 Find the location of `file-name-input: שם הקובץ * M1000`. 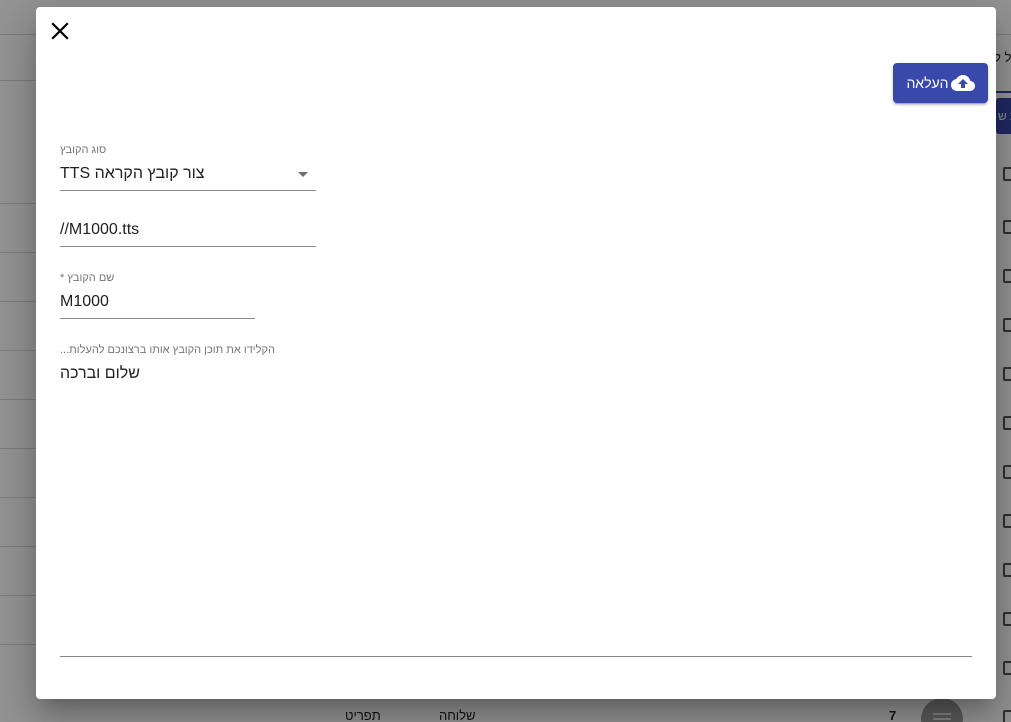

file-name-input: שם הקובץ * M1000 is located at coordinates (157, 294).